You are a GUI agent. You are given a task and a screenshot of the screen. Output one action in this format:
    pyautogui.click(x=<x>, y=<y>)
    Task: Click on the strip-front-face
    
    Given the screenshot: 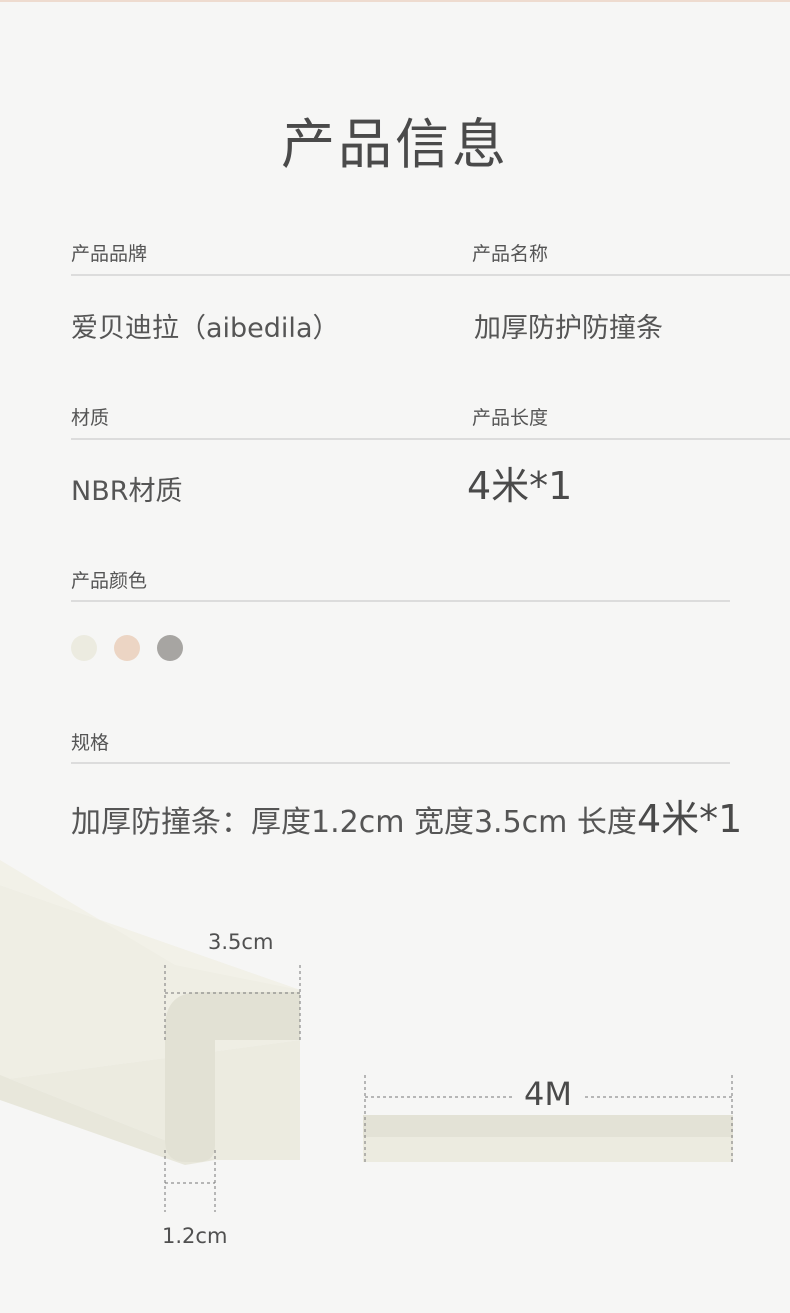 What is the action you would take?
    pyautogui.click(x=548, y=1149)
    